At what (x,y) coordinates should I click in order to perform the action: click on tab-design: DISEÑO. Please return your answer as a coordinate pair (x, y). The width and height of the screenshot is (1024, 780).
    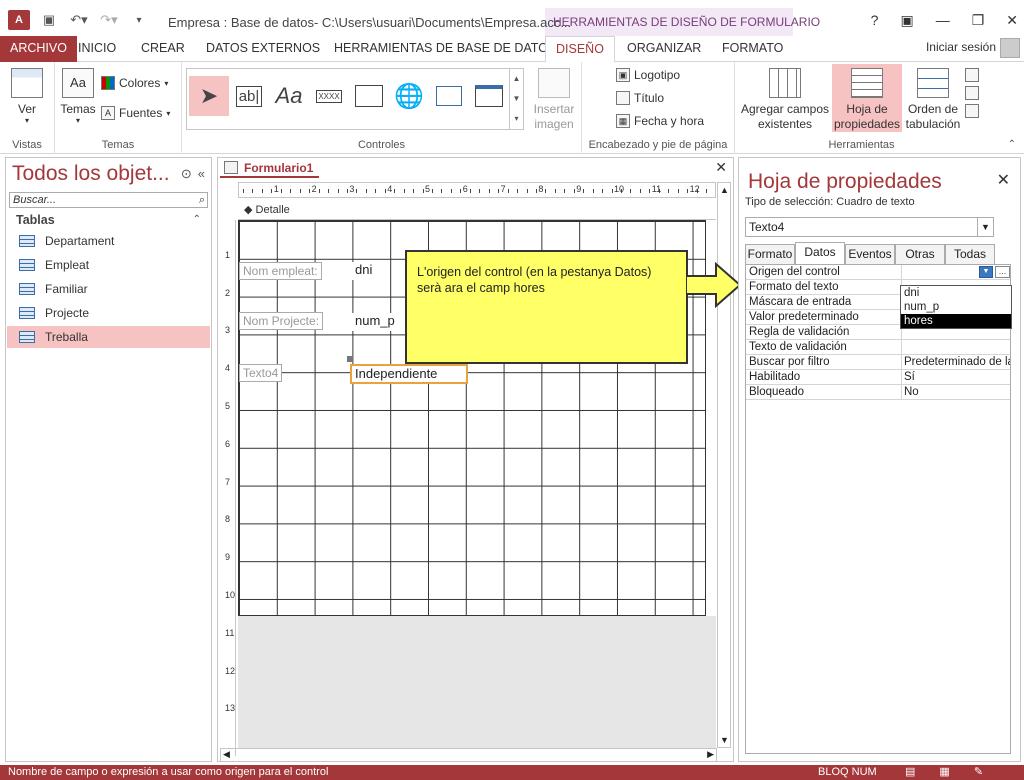
    Looking at the image, I should click on (580, 49).